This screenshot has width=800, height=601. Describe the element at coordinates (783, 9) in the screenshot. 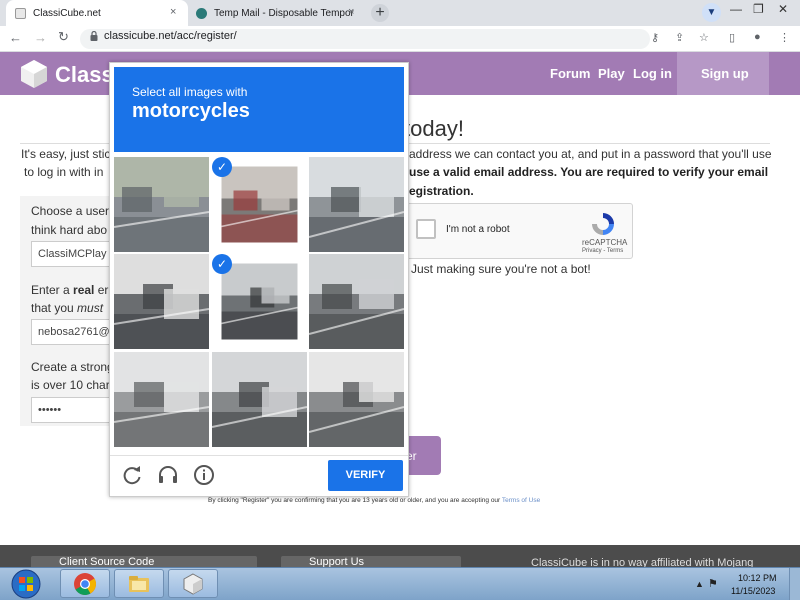

I see `close-window-button: ✕` at that location.